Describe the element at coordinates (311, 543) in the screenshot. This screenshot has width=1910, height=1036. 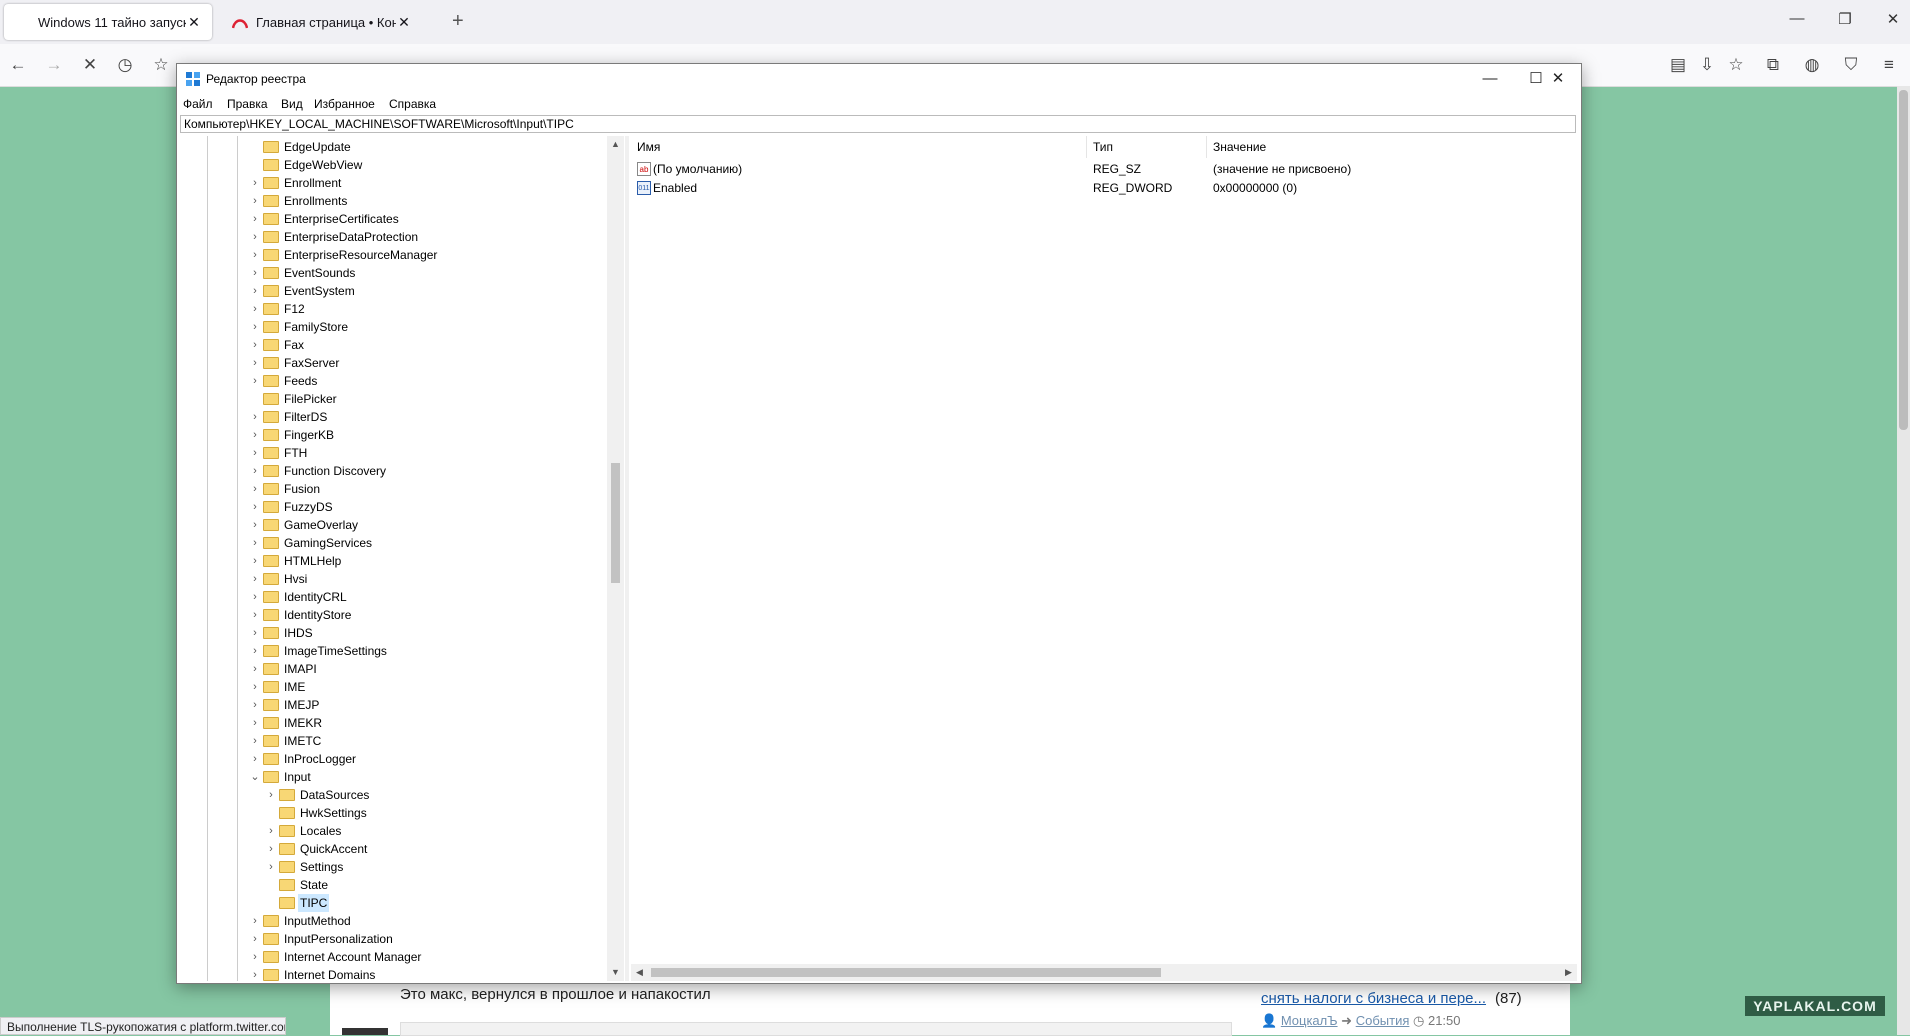
I see `tree-item-gamingservices: › GamingServices` at that location.